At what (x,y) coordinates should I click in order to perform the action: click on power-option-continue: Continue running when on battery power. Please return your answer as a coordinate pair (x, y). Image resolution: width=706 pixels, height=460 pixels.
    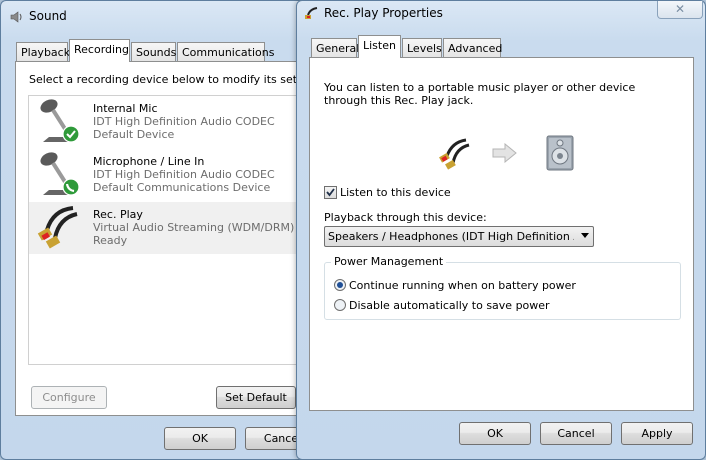
    Looking at the image, I should click on (462, 285).